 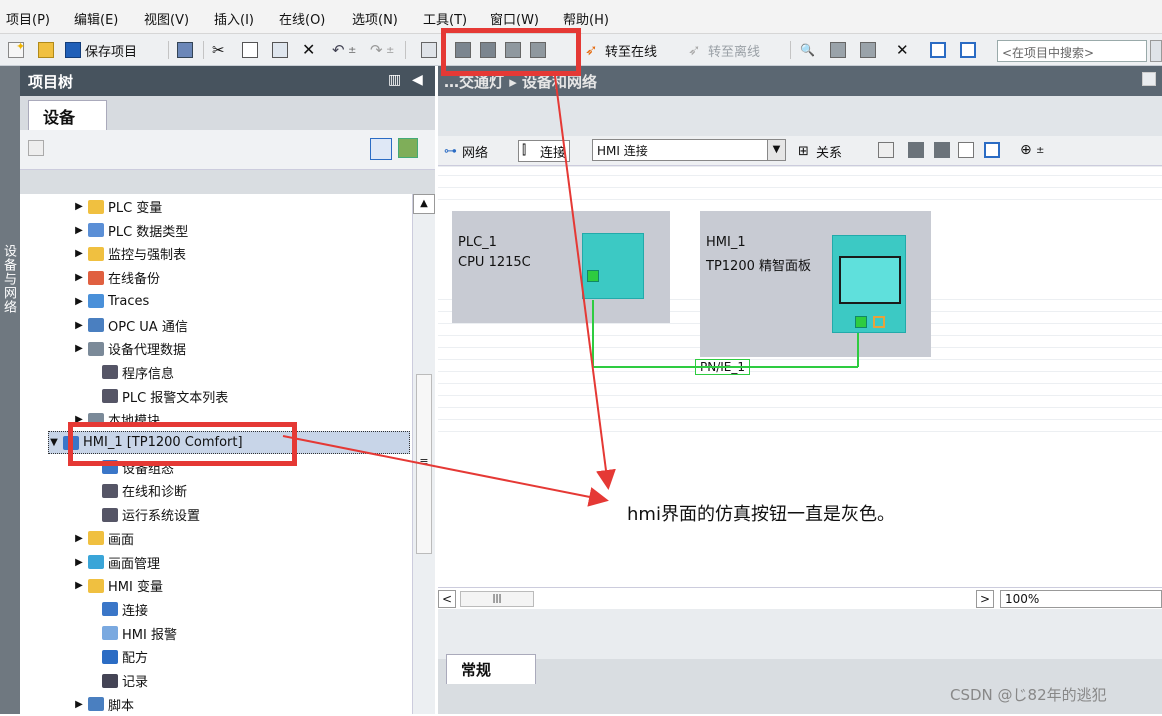 I want to click on stop-cpu-button, so click(x=868, y=50).